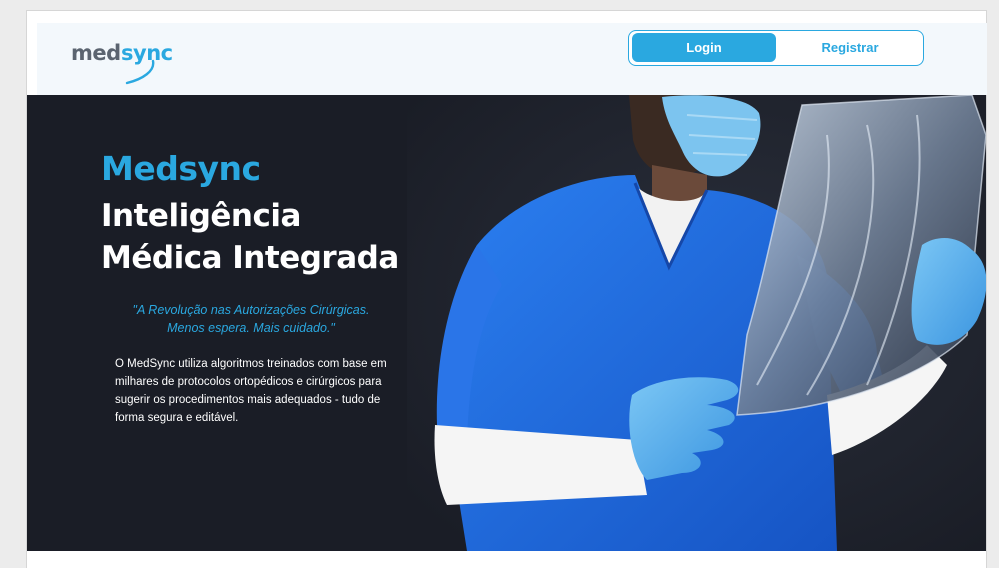 The width and height of the screenshot is (999, 568). What do you see at coordinates (201, 216) in the screenshot?
I see `hero-subtitle-line1: Inteligência` at bounding box center [201, 216].